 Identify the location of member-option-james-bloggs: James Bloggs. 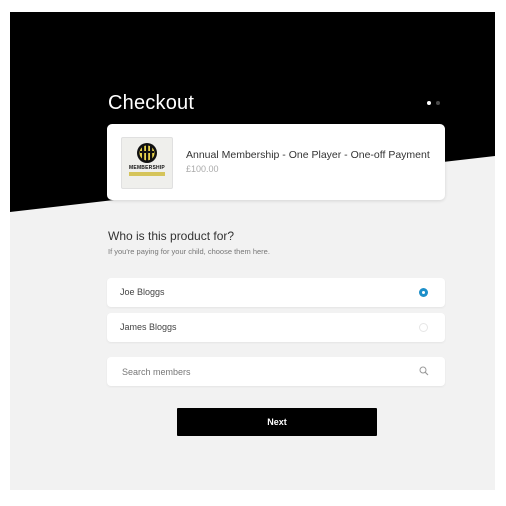
(276, 327).